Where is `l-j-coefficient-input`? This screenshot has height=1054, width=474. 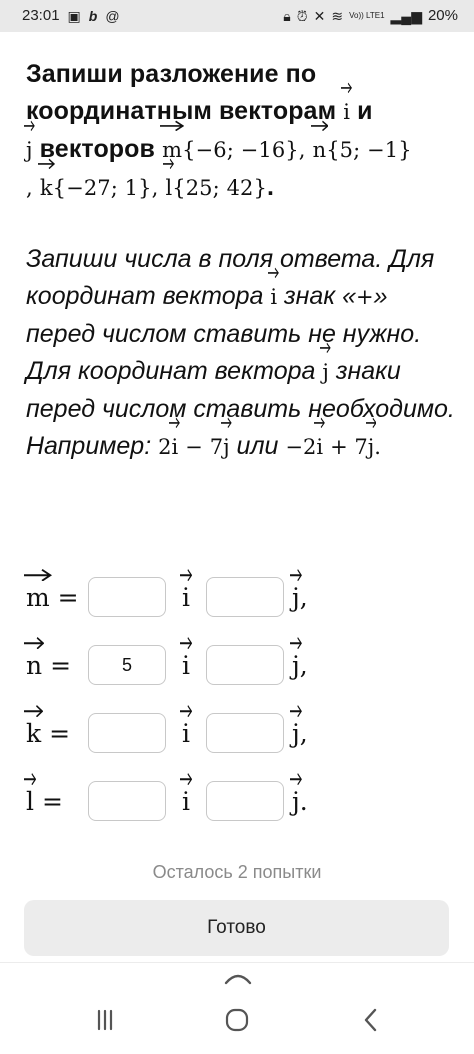 l-j-coefficient-input is located at coordinates (245, 801).